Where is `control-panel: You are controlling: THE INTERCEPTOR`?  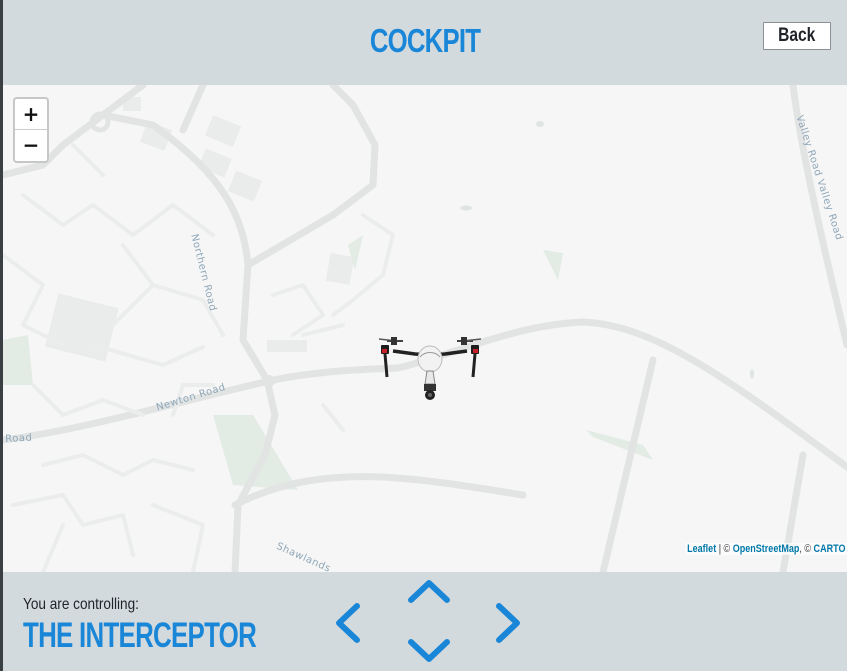
control-panel: You are controlling: THE INTERCEPTOR is located at coordinates (425, 621).